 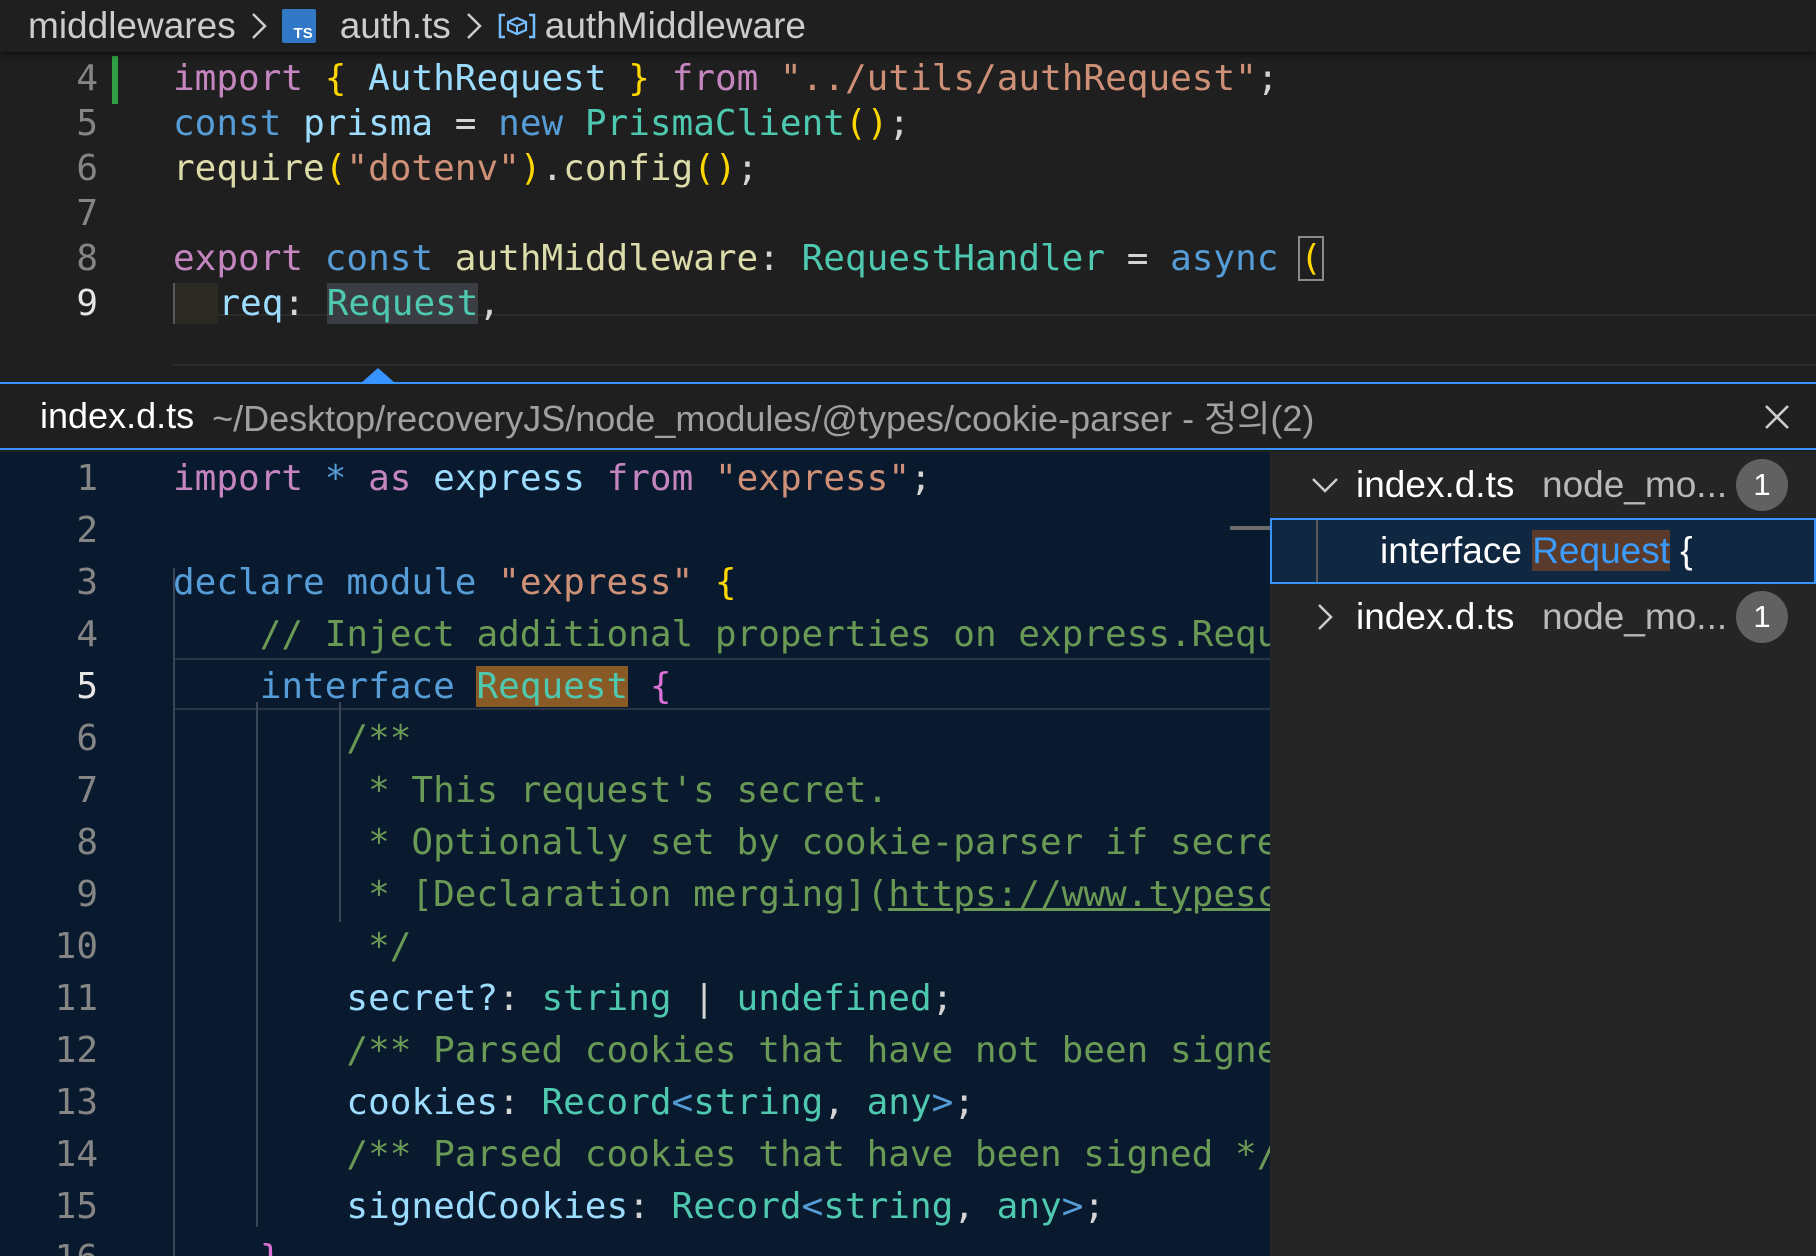 What do you see at coordinates (1325, 485) in the screenshot?
I see `chevron-down-icon` at bounding box center [1325, 485].